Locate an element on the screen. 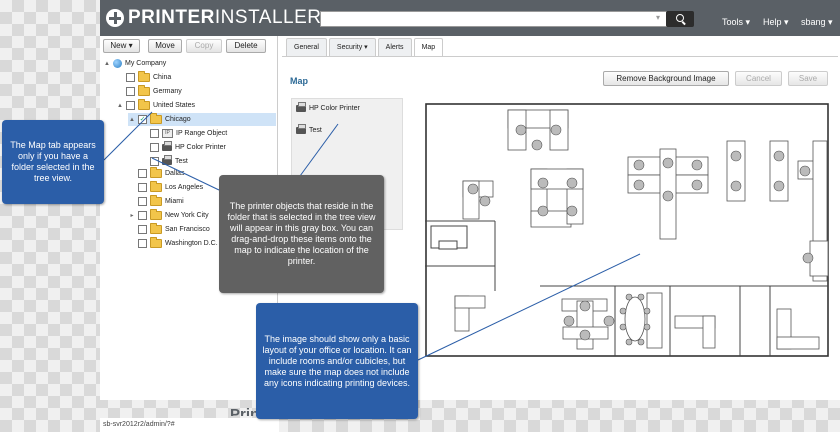  expand-icon: ▸ is located at coordinates (132, 215).